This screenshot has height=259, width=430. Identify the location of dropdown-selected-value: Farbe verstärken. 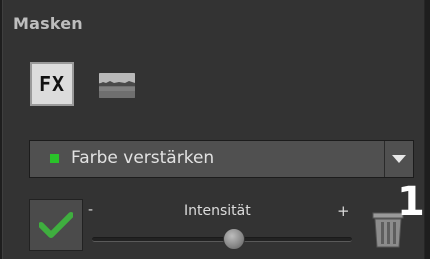
(143, 158).